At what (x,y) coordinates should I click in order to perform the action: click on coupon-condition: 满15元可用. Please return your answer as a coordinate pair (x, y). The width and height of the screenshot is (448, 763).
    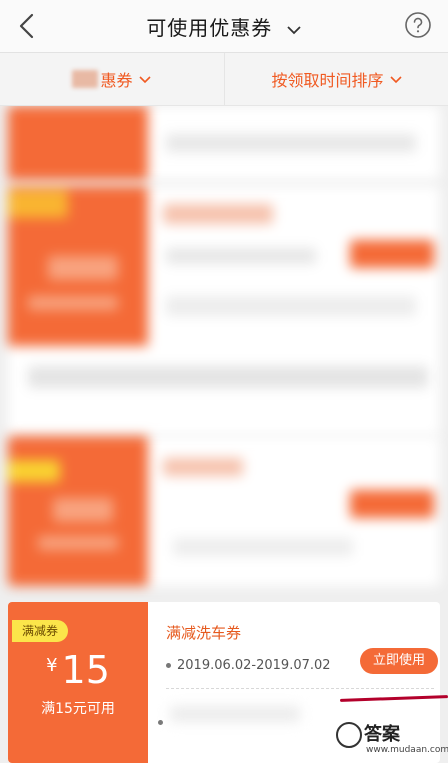
    Looking at the image, I should click on (78, 709).